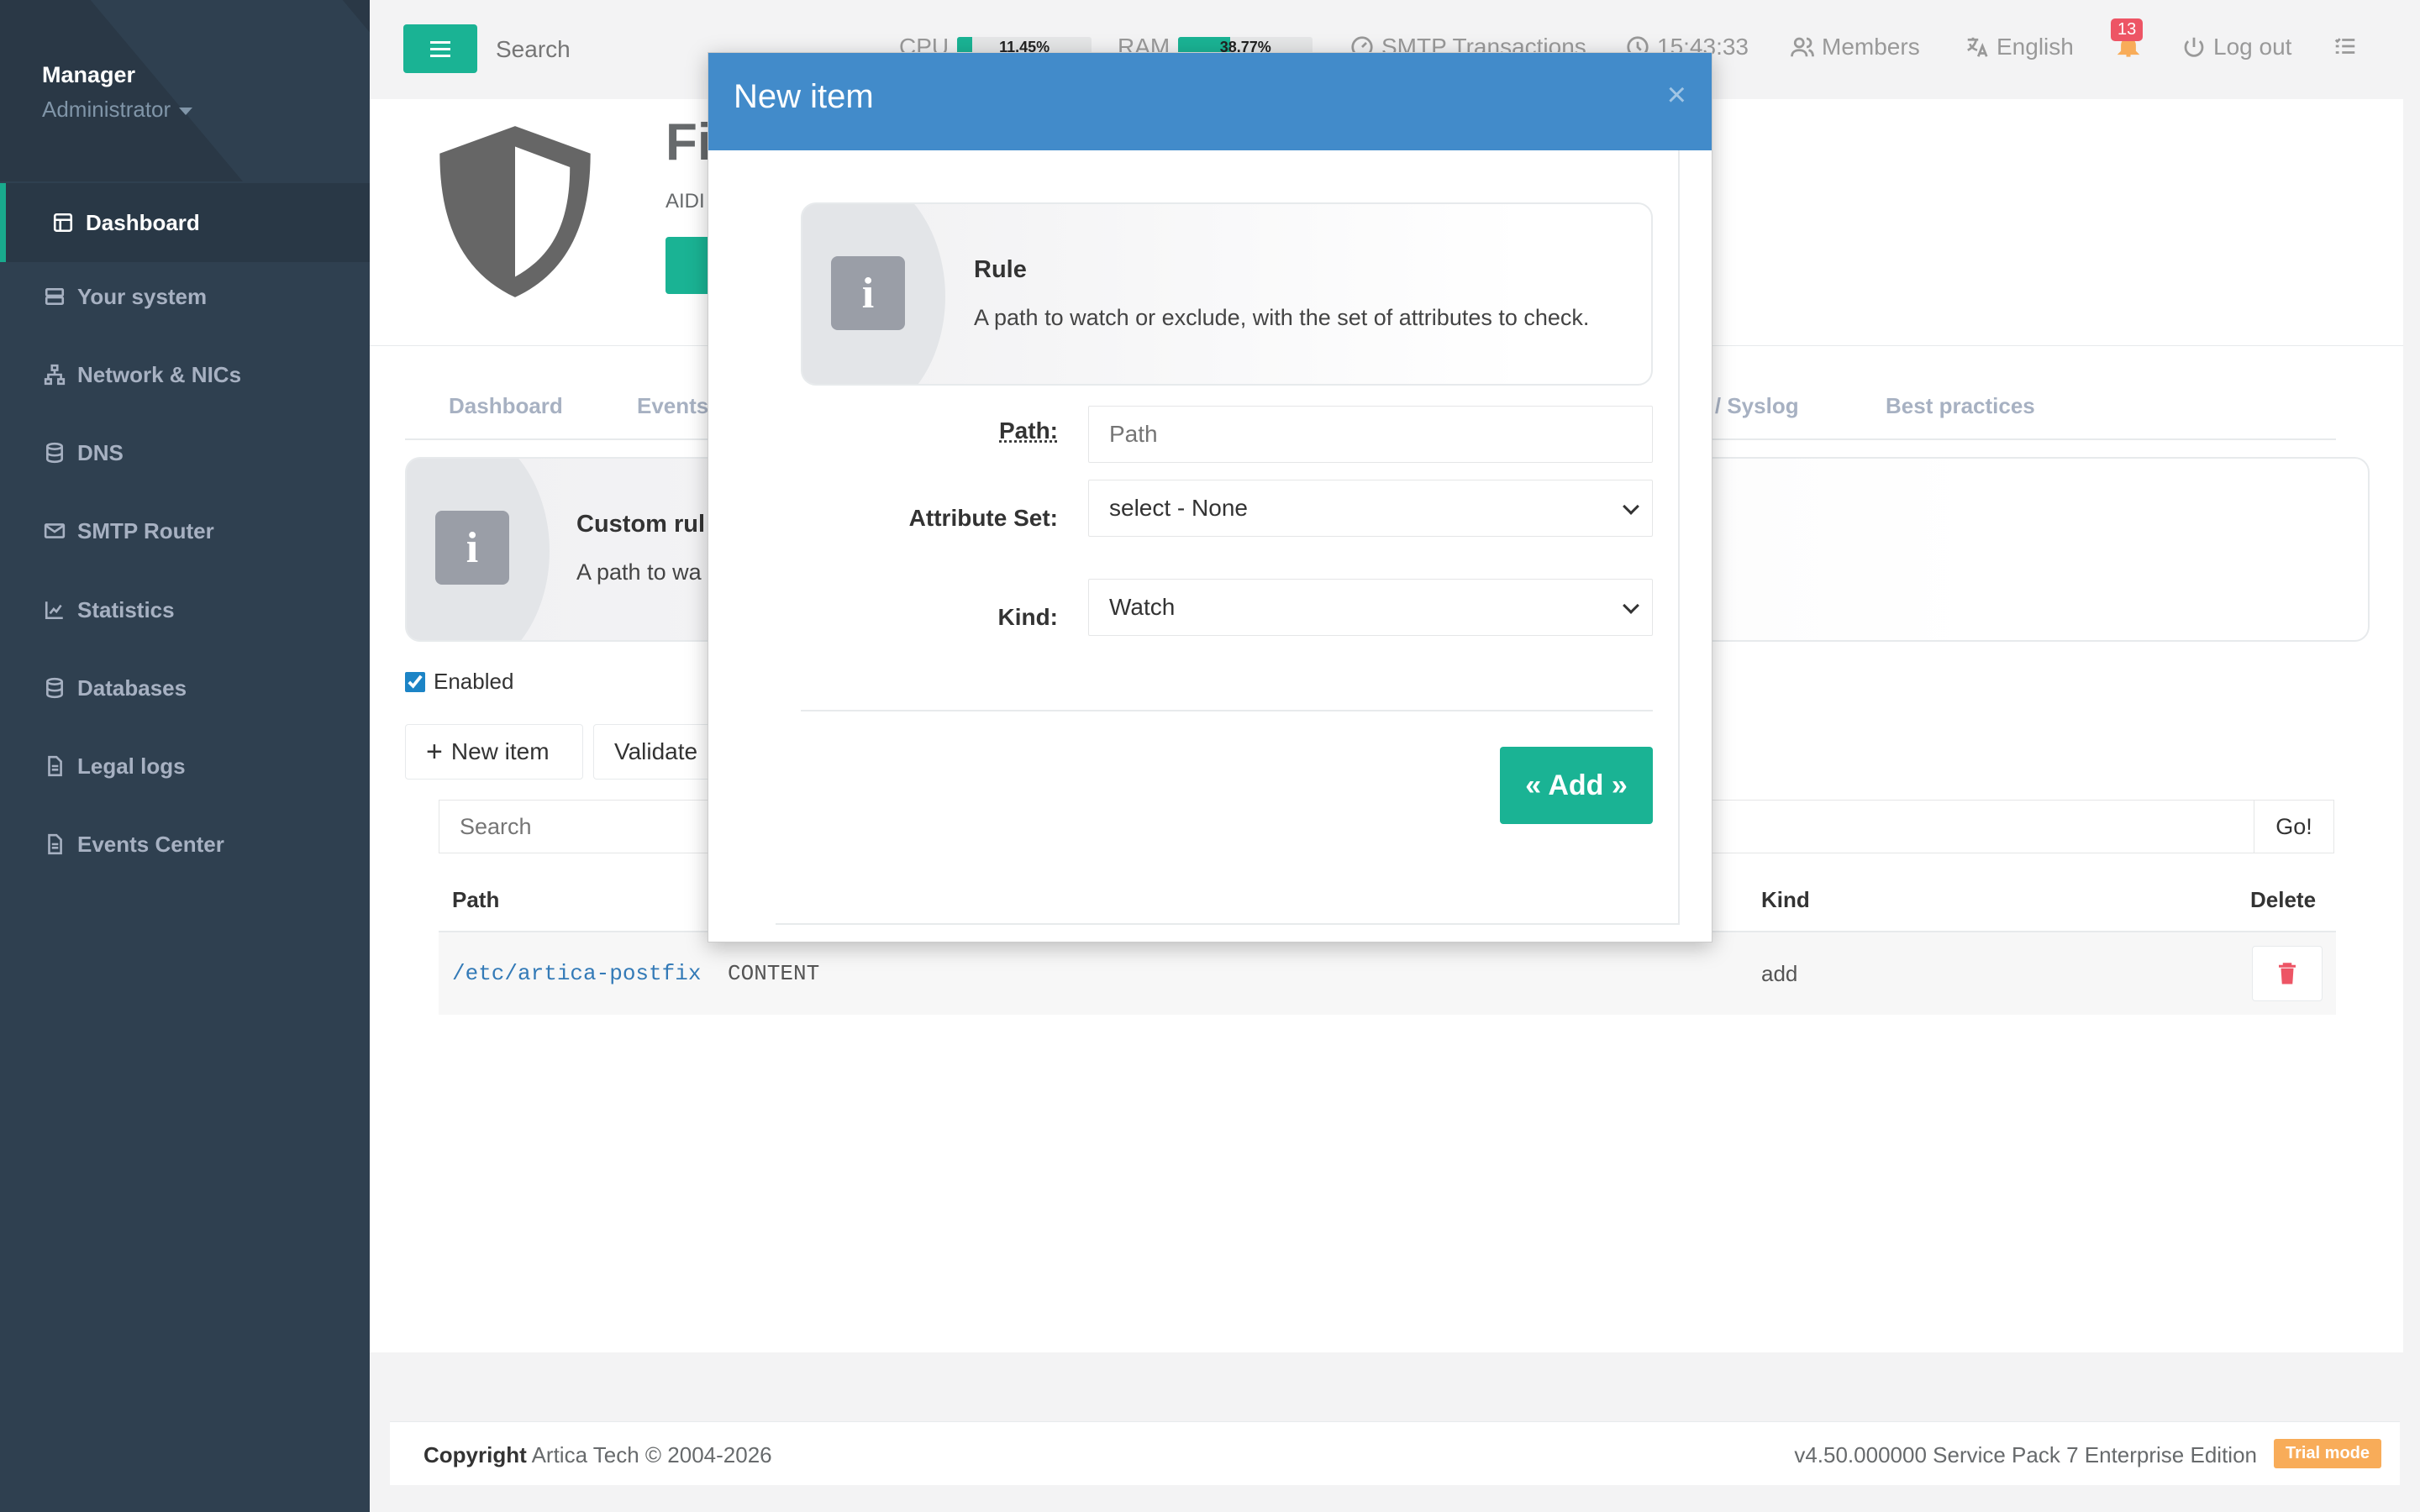 Image resolution: width=2420 pixels, height=1512 pixels. I want to click on sidebar-item-label: Legal logs, so click(131, 766).